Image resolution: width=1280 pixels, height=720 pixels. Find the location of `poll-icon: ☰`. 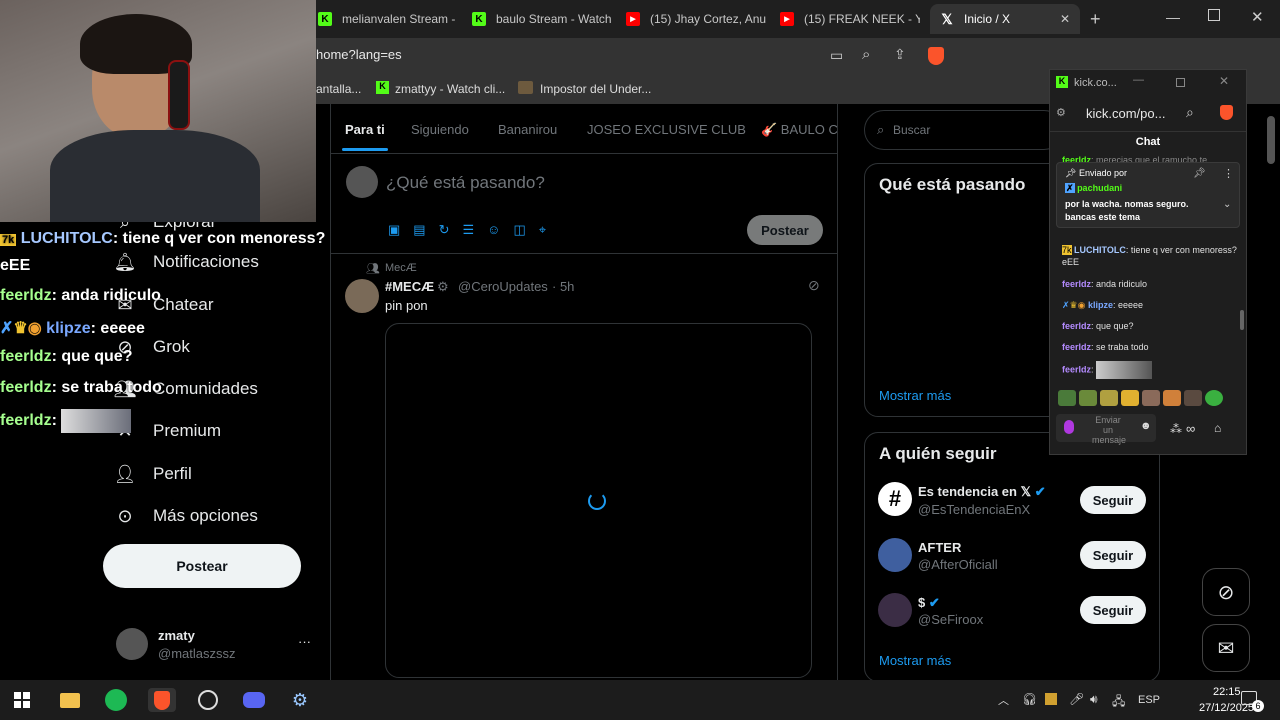

poll-icon: ☰ is located at coordinates (469, 230).